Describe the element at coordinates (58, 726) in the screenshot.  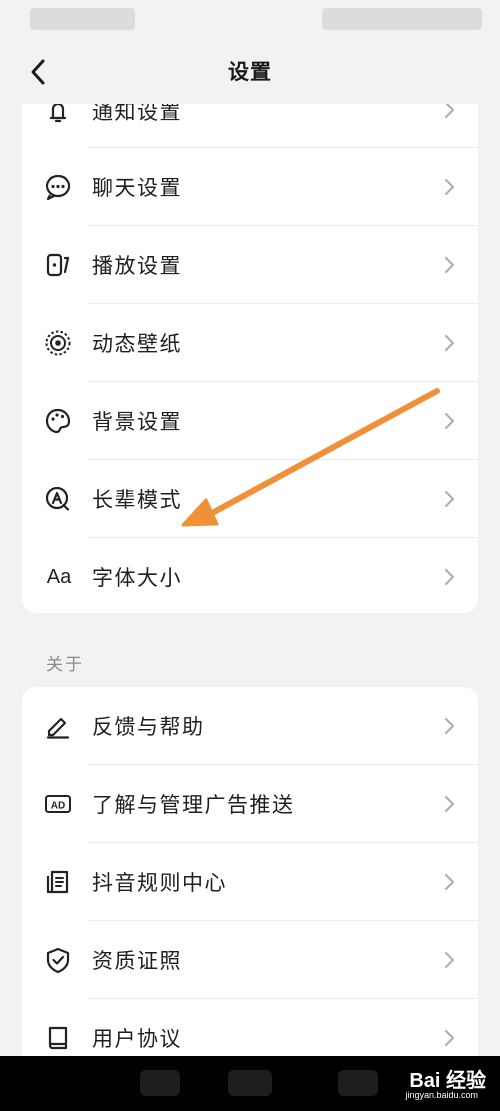
I see `pencil-icon` at that location.